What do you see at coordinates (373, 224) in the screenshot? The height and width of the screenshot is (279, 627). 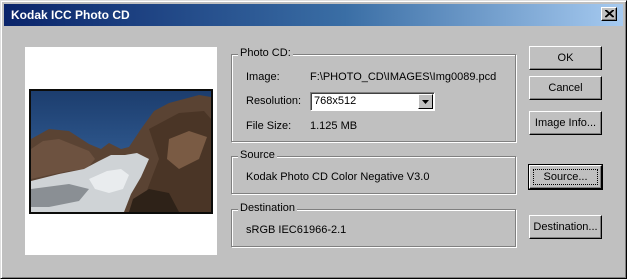 I see `destination-group: Destination sRGB IEC61966-2.1` at bounding box center [373, 224].